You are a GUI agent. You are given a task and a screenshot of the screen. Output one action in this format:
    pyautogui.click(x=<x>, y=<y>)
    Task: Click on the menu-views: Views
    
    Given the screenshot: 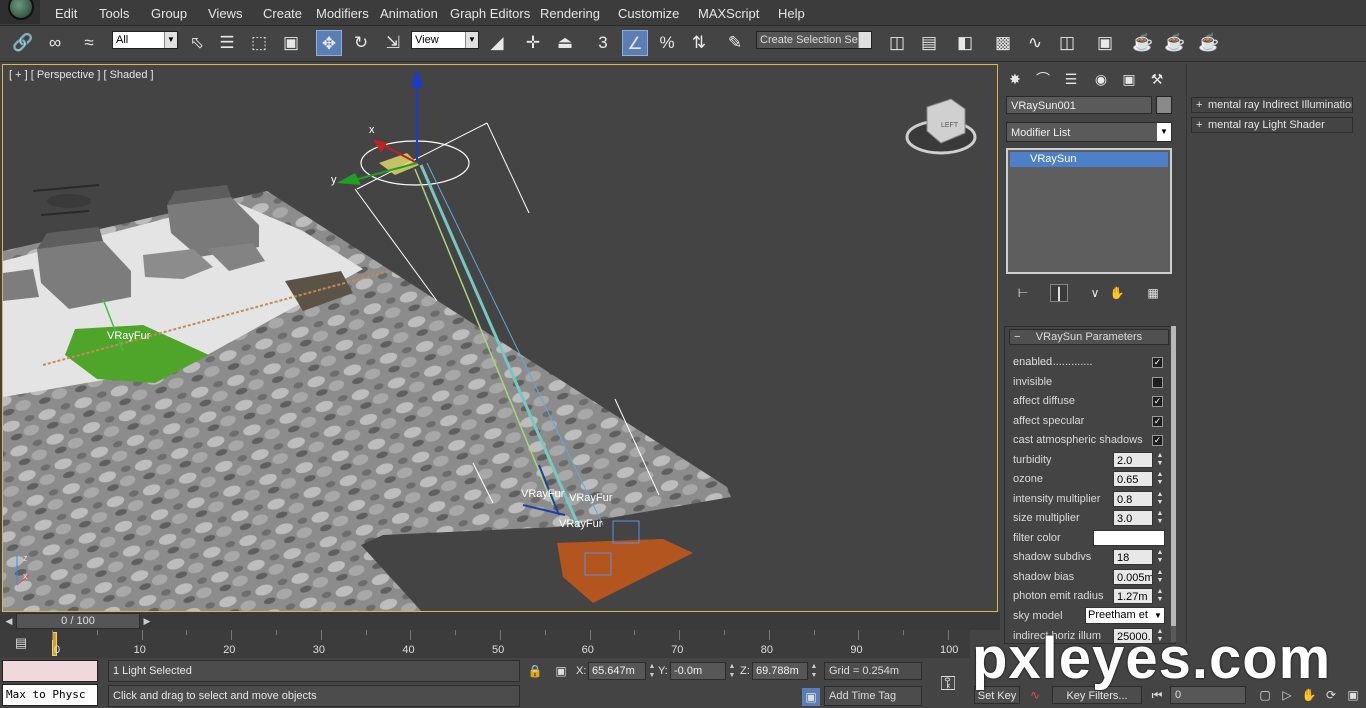 What is the action you would take?
    pyautogui.click(x=225, y=13)
    